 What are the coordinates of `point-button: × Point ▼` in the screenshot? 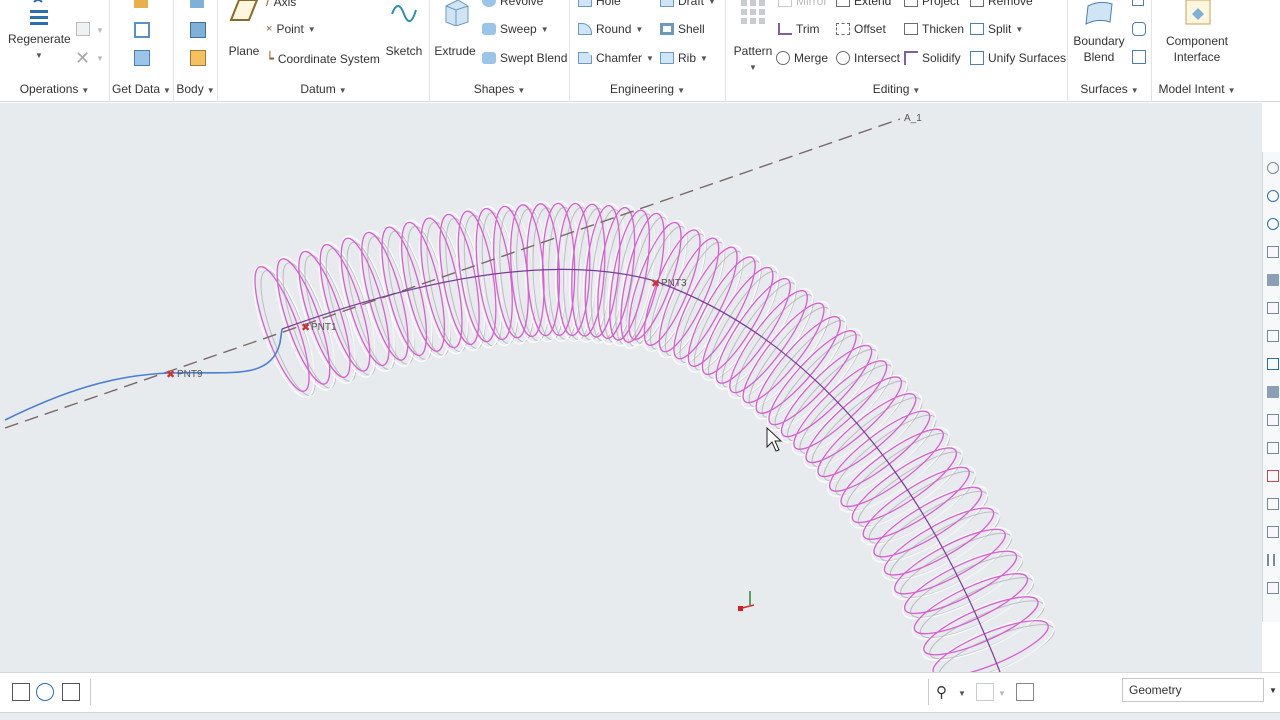 It's located at (291, 29).